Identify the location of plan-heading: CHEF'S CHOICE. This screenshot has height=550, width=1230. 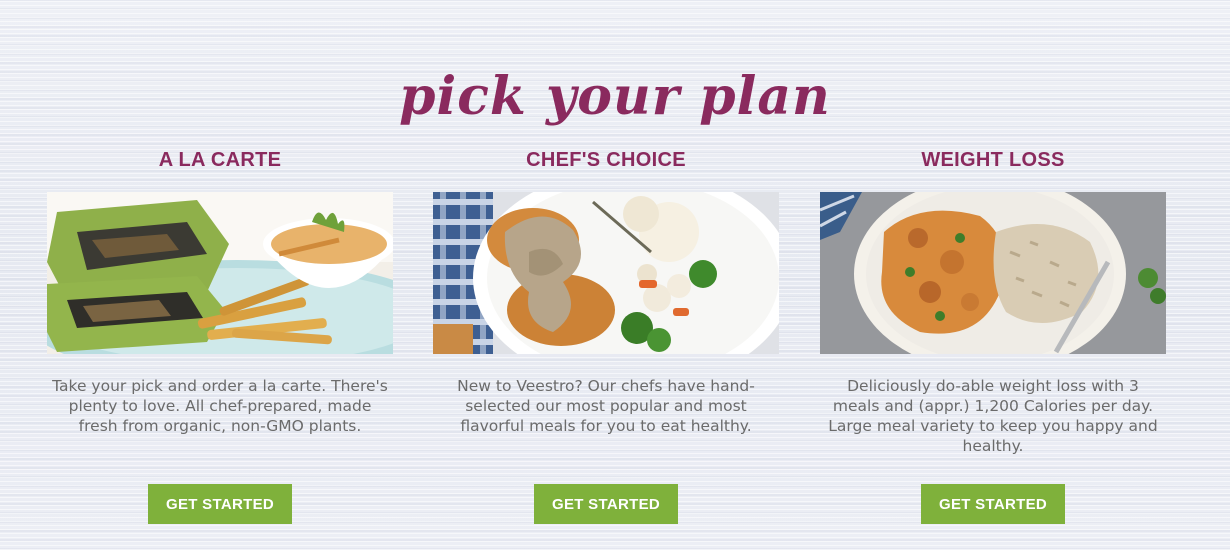
(606, 160).